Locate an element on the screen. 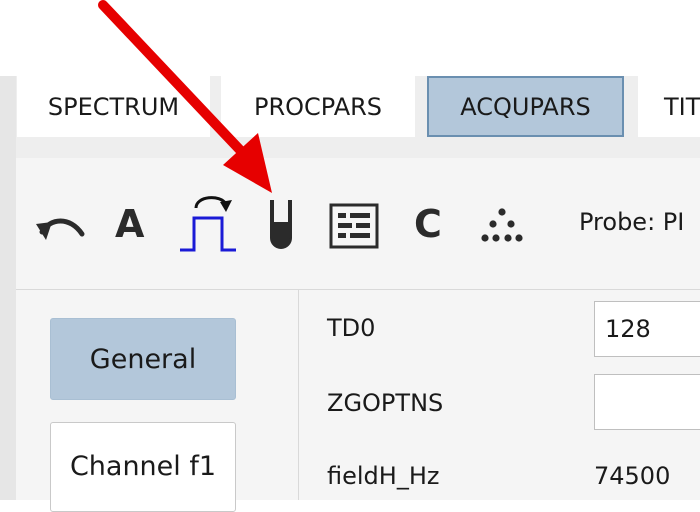 The width and height of the screenshot is (700, 512). nav-channel-f1-label: Channel f1 is located at coordinates (143, 466).